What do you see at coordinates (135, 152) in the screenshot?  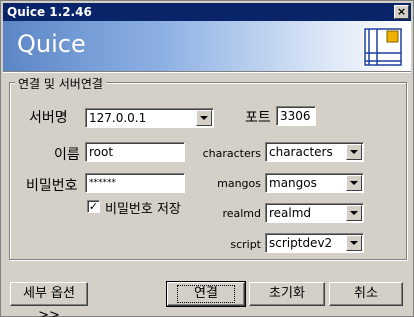 I see `name-field: root` at bounding box center [135, 152].